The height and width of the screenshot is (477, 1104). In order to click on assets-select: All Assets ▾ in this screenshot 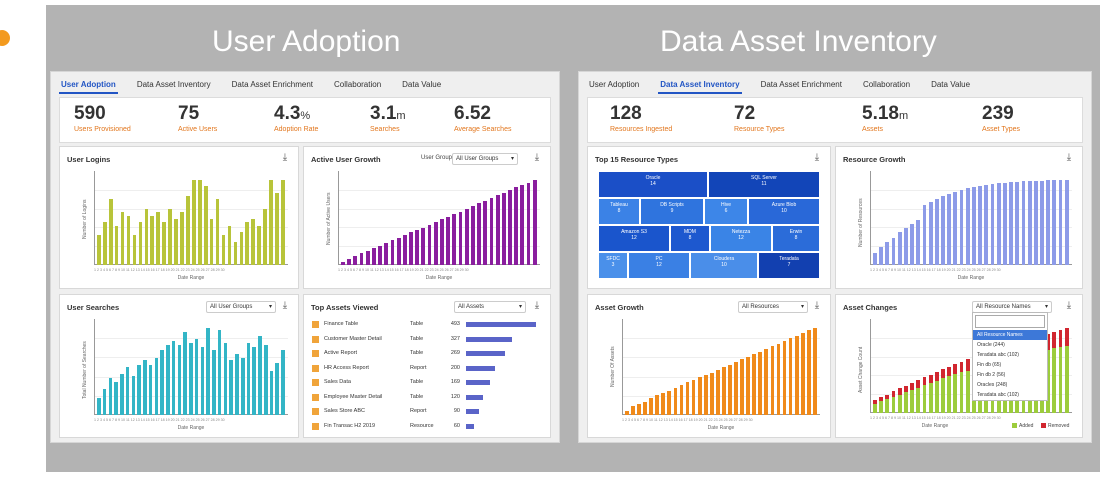, I will do `click(490, 307)`.